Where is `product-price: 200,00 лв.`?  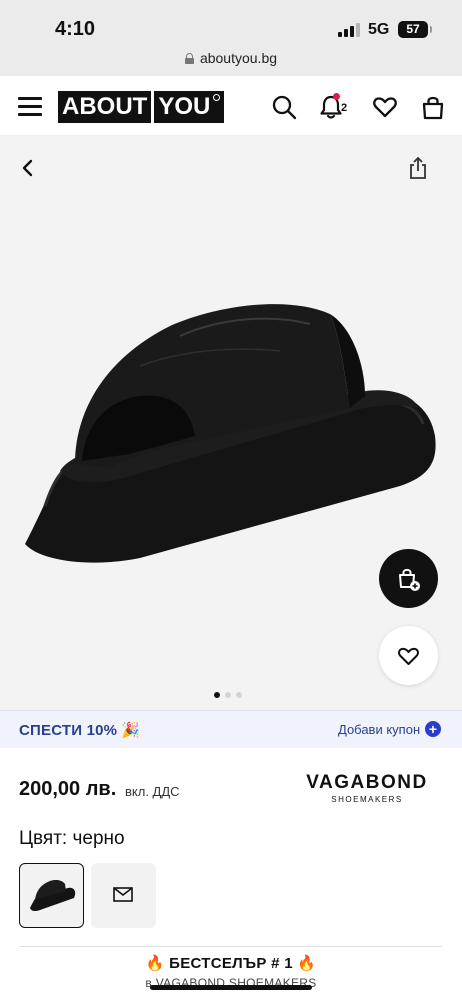
product-price: 200,00 лв. is located at coordinates (68, 789).